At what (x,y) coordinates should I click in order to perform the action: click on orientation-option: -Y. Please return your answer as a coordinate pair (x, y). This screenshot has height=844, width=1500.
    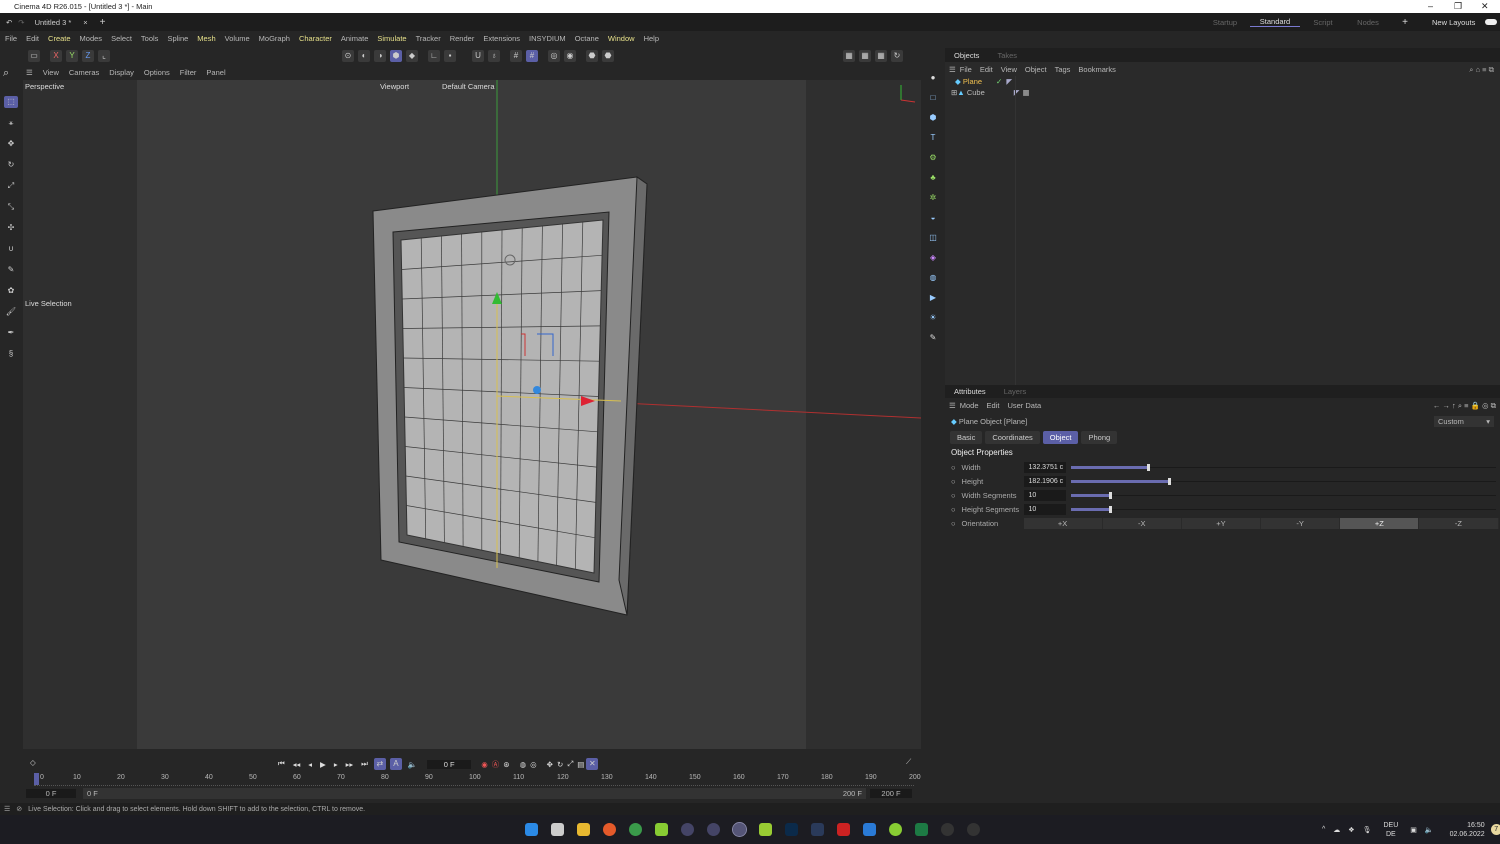
    Looking at the image, I should click on (1301, 523).